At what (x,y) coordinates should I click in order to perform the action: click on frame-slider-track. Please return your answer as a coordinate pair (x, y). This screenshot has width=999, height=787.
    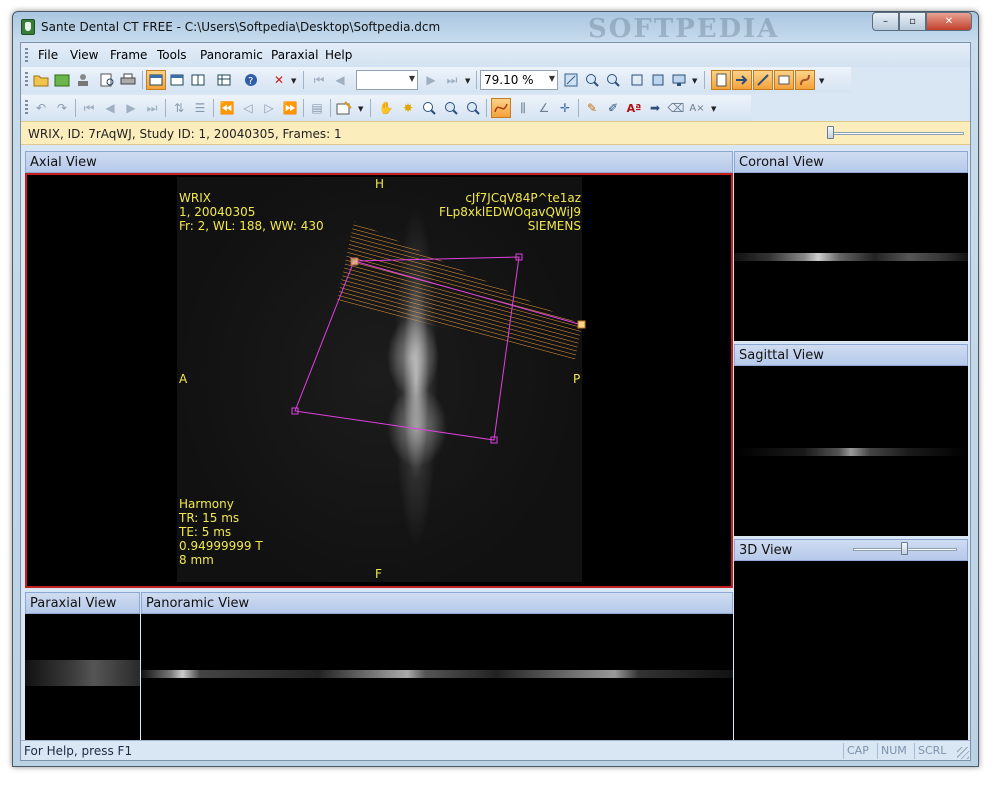
    Looking at the image, I should click on (896, 133).